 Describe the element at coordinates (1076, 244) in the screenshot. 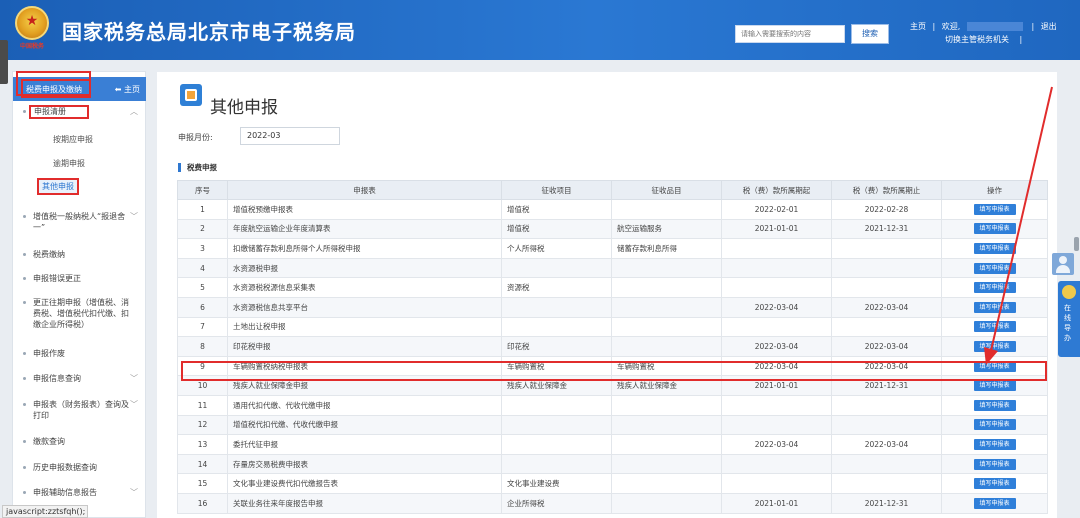

I see `scrollbar-thumb` at that location.